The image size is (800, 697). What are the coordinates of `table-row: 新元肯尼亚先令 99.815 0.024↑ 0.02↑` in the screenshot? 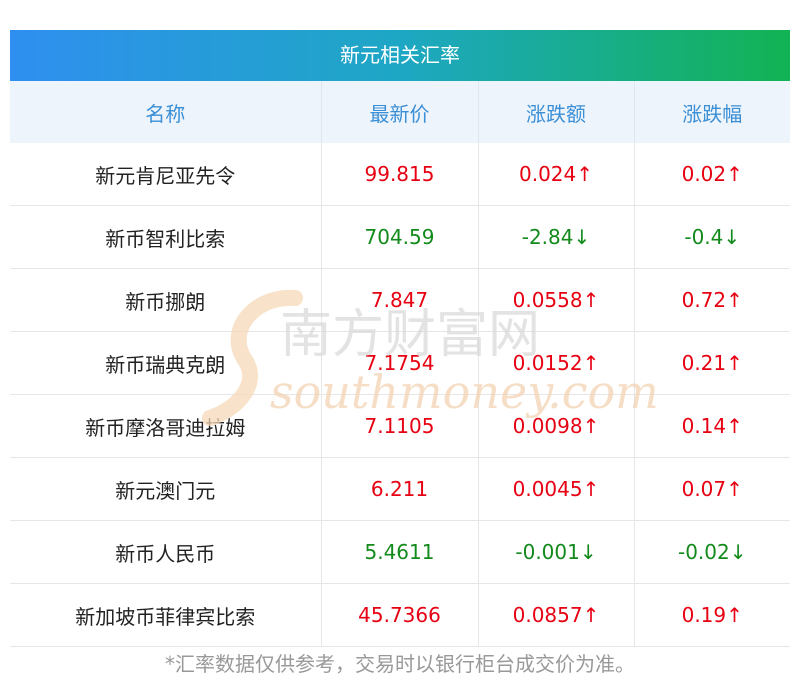 It's located at (400, 174).